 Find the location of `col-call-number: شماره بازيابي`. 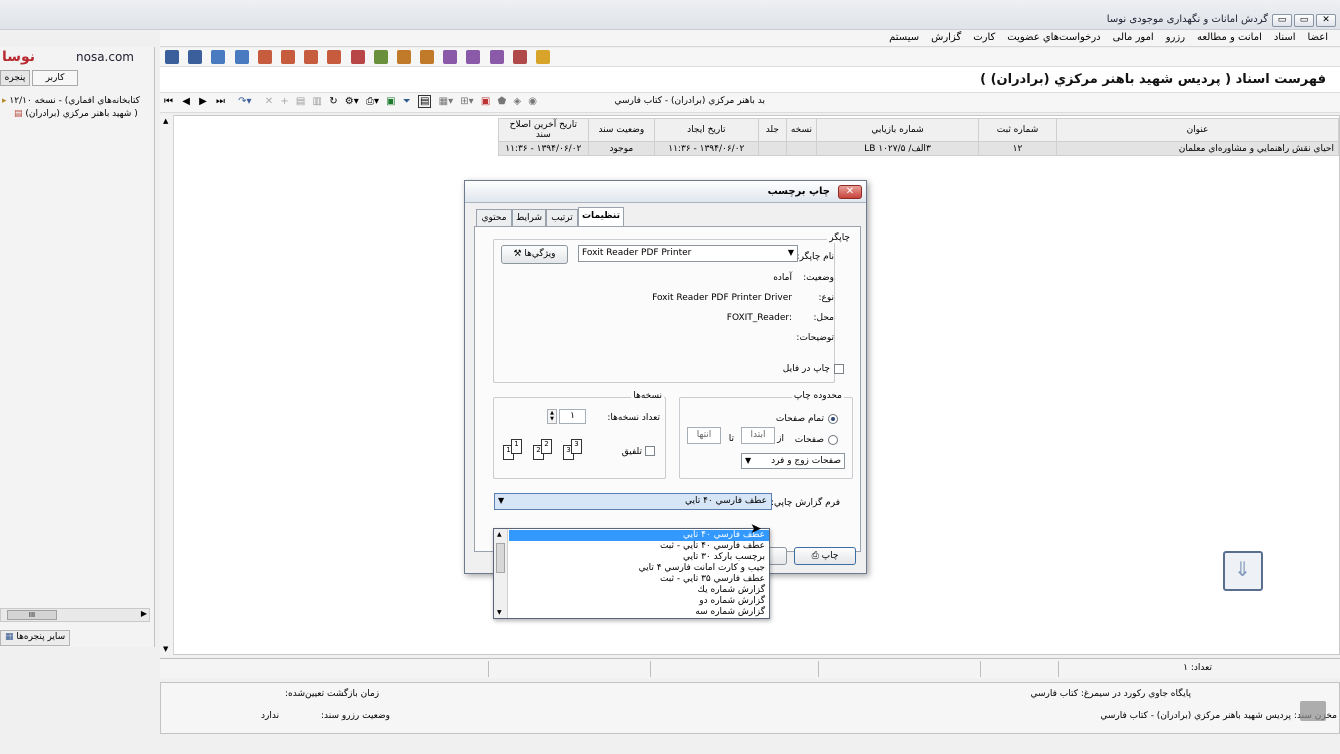

col-call-number: شماره بازيابي is located at coordinates (897, 130).